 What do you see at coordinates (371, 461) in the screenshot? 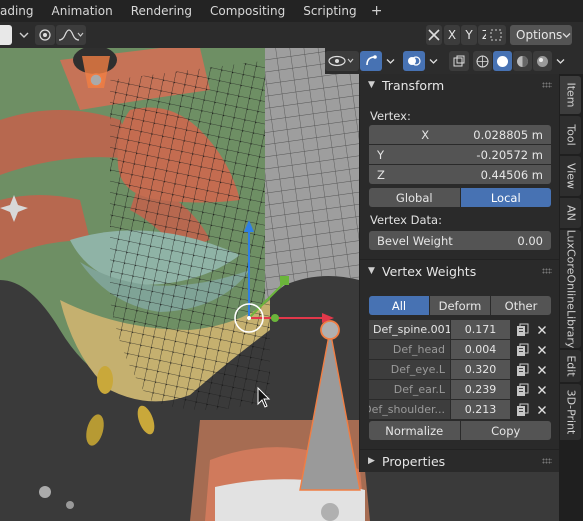
I see `collapsed-triangle-icon: ▶` at bounding box center [371, 461].